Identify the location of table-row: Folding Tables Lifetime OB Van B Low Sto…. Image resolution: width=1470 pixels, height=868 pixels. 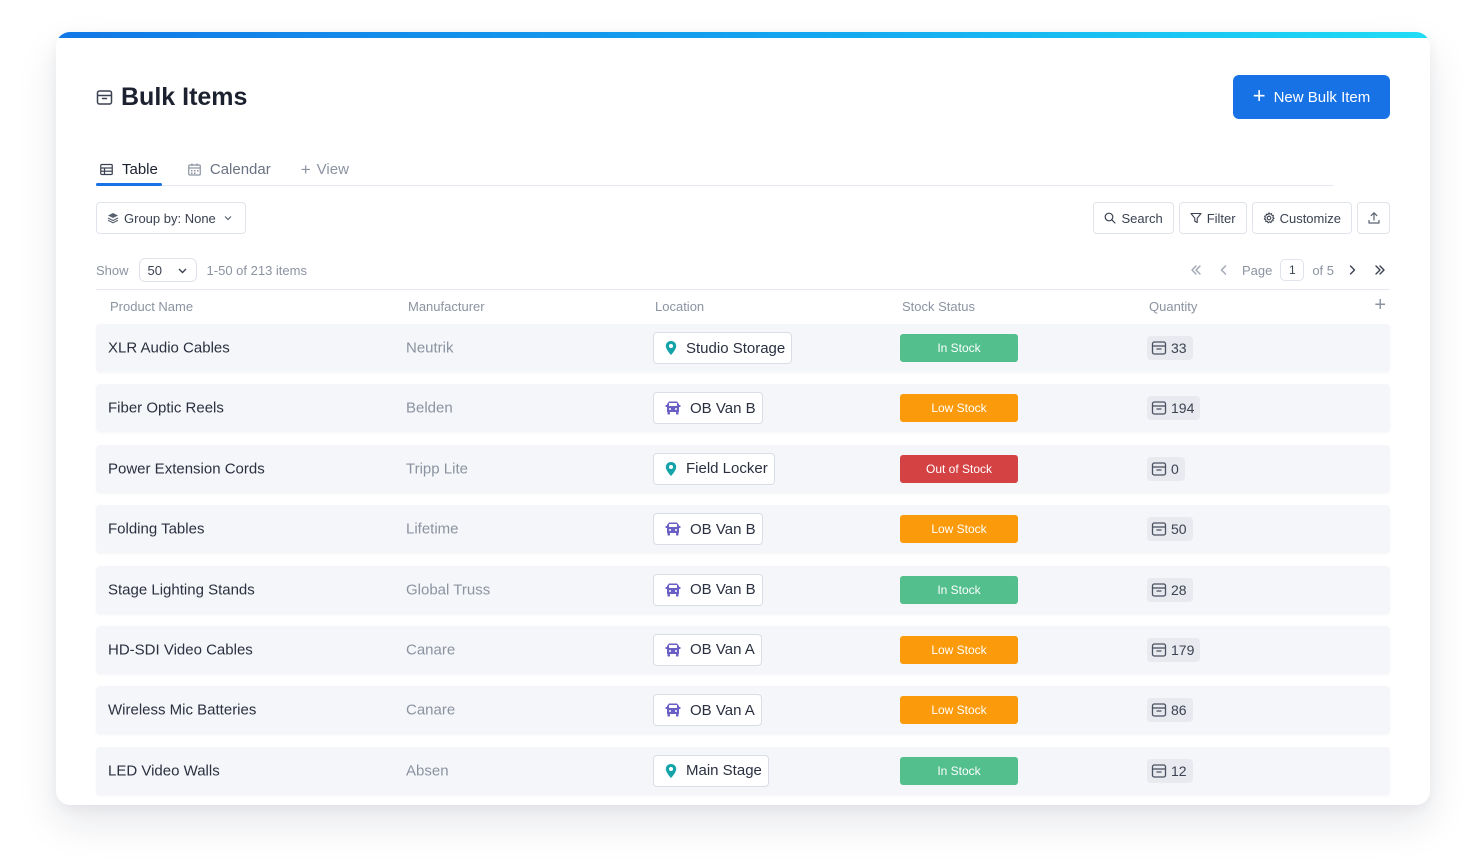
(743, 529).